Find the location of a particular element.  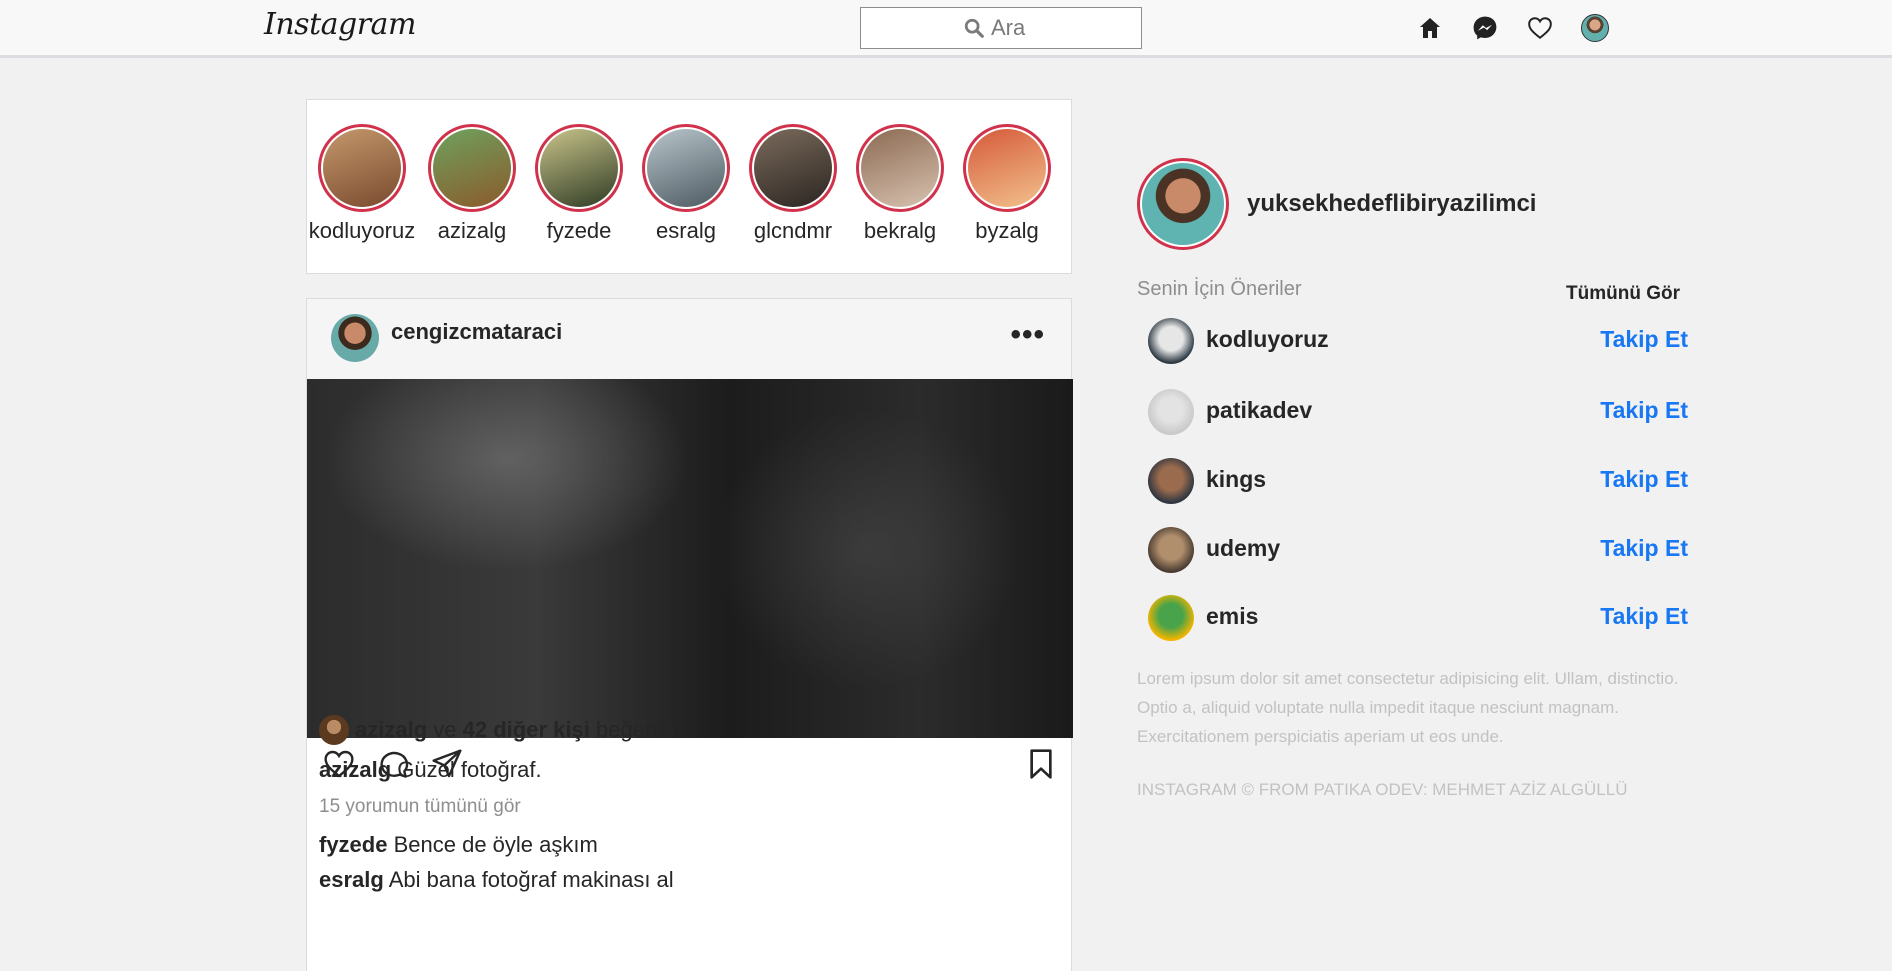

post-author-name: cengizcmataraci is located at coordinates (476, 332).